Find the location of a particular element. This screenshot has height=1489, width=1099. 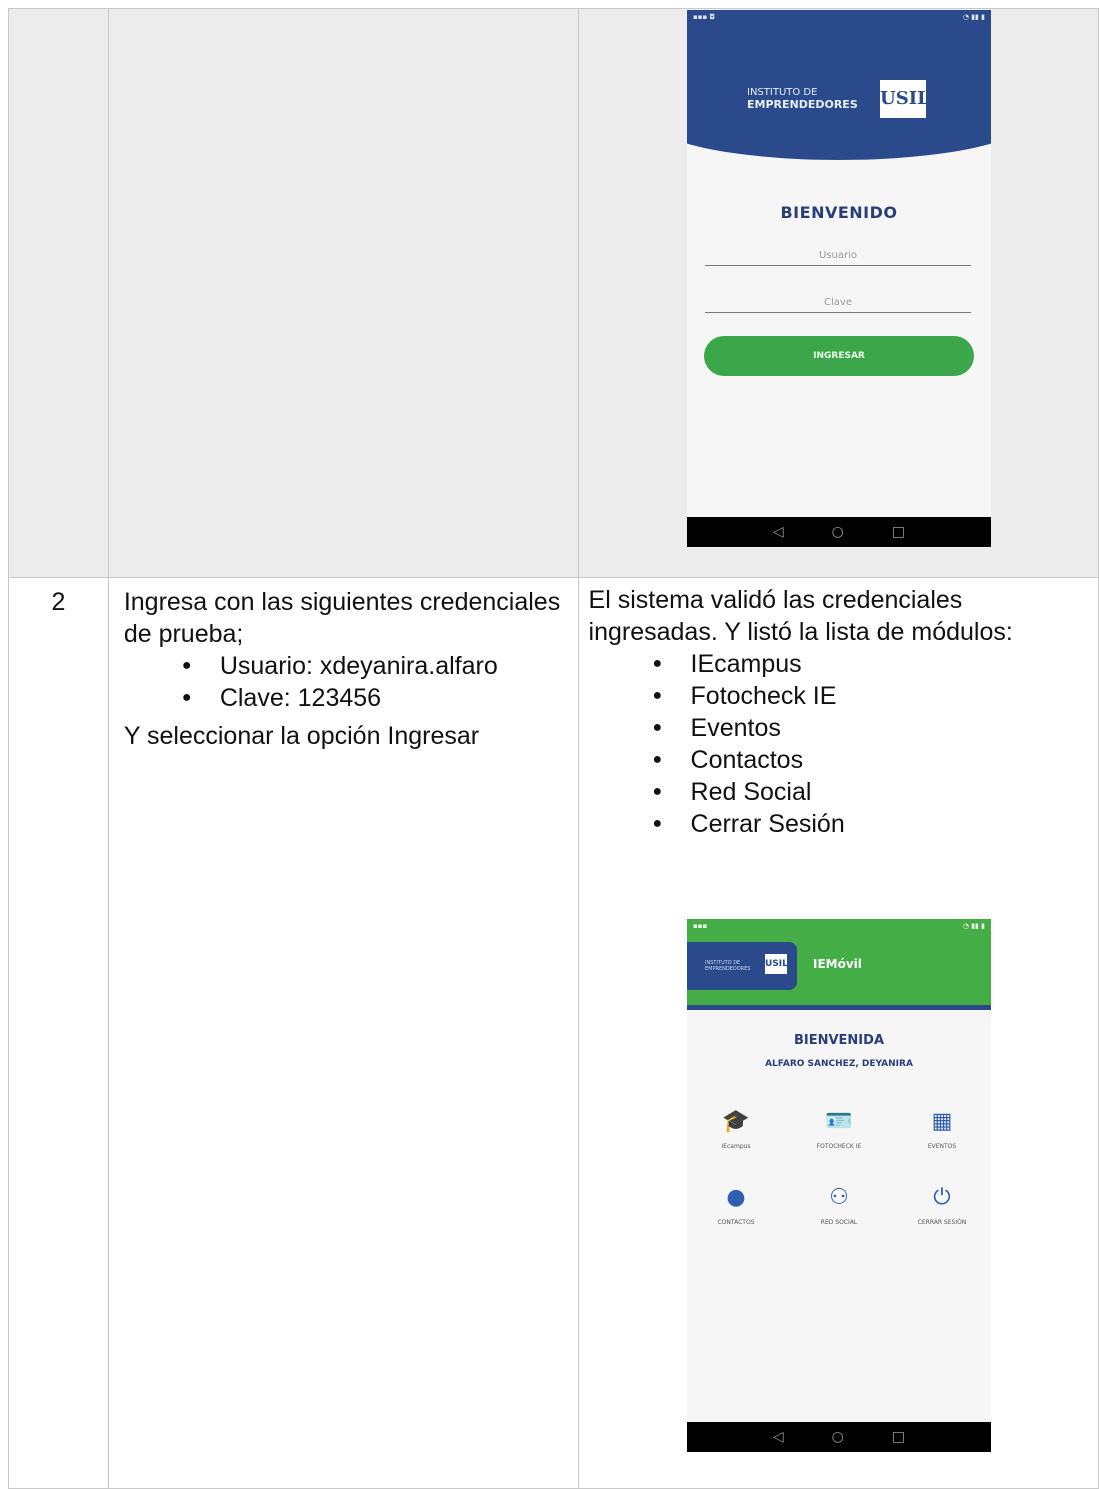

password-field: Clave is located at coordinates (838, 305).